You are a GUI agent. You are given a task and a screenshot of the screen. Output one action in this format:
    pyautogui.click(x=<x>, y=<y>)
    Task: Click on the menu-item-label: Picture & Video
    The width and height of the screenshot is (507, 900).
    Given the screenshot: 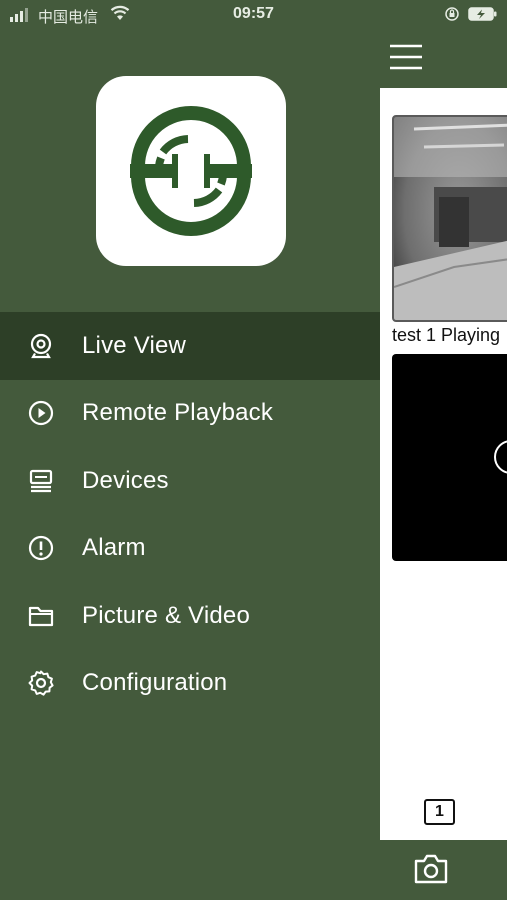 What is the action you would take?
    pyautogui.click(x=166, y=615)
    